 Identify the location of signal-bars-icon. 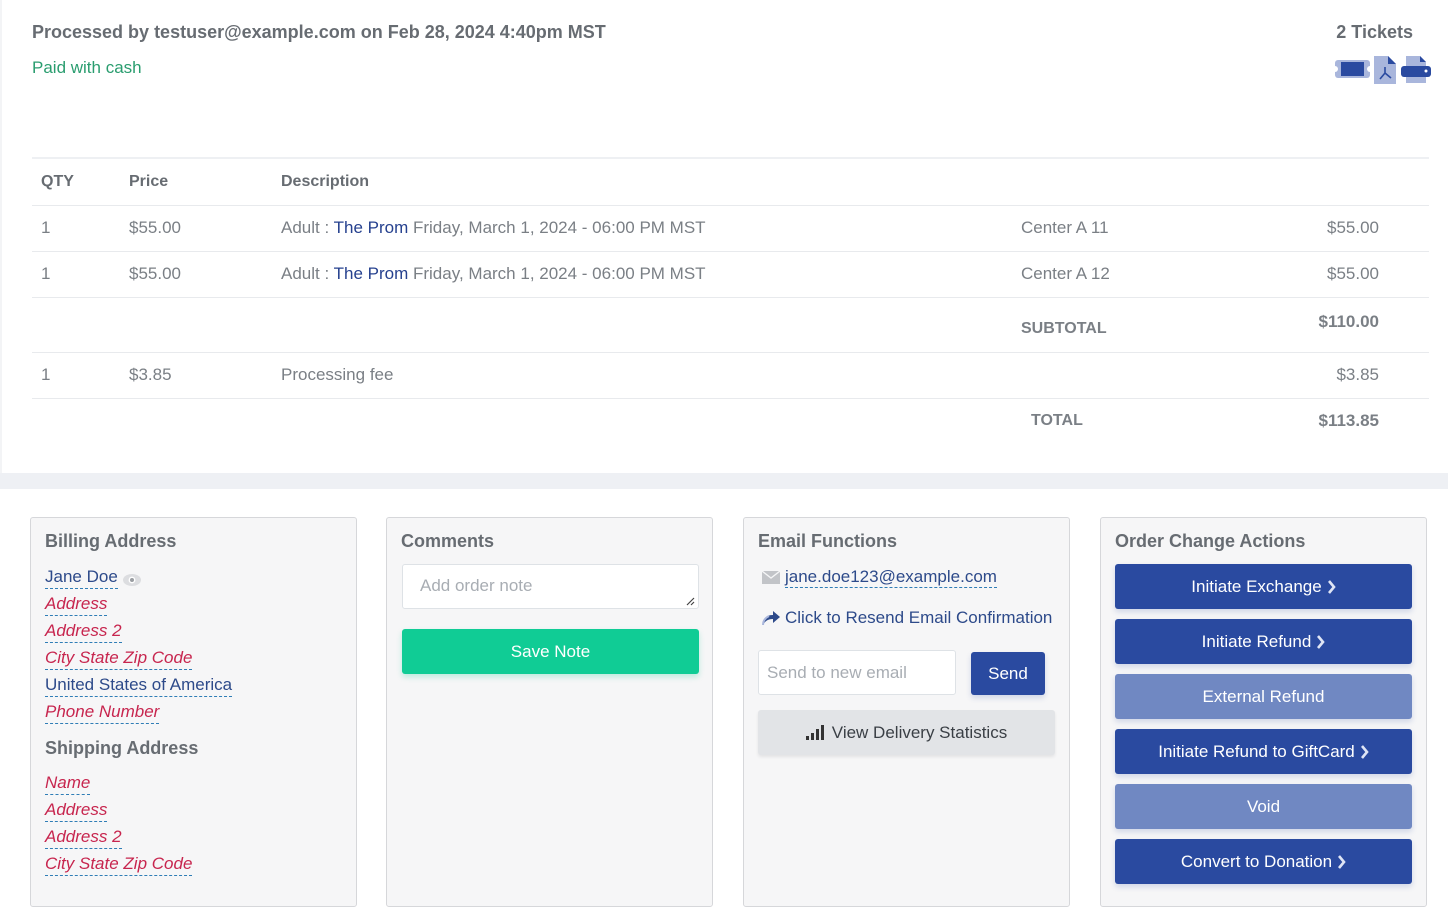
(814, 732).